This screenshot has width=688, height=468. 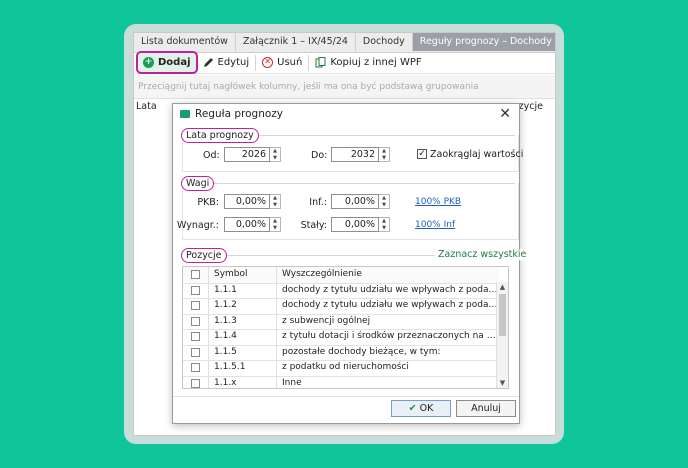 I want to click on add-button: + Dodaj, so click(x=167, y=62).